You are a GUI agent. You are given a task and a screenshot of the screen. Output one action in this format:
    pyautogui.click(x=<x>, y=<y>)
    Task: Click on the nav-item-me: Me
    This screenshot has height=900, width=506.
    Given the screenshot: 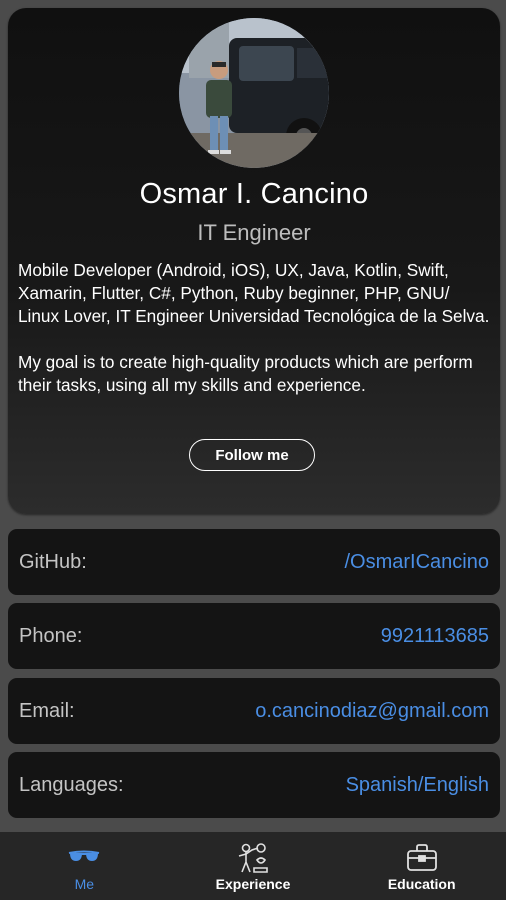 What is the action you would take?
    pyautogui.click(x=84, y=866)
    